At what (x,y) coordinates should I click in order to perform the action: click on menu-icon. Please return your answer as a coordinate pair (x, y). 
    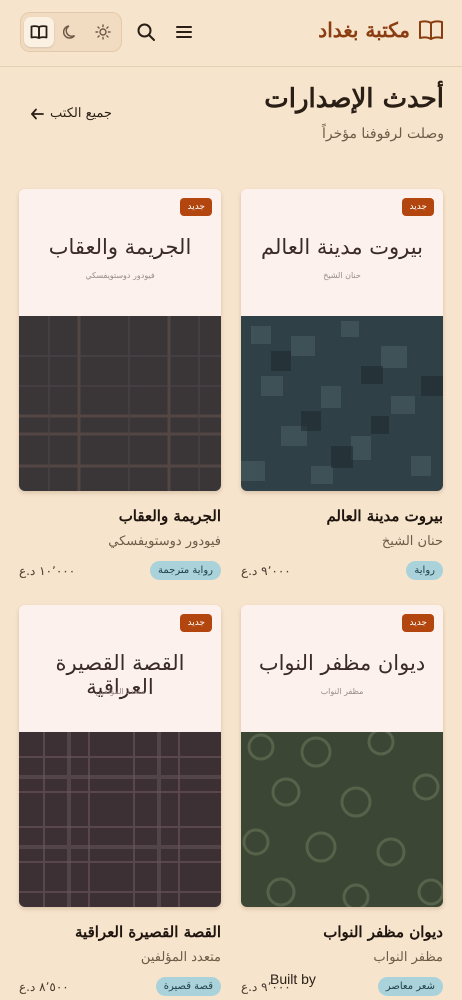
    Looking at the image, I should click on (184, 32).